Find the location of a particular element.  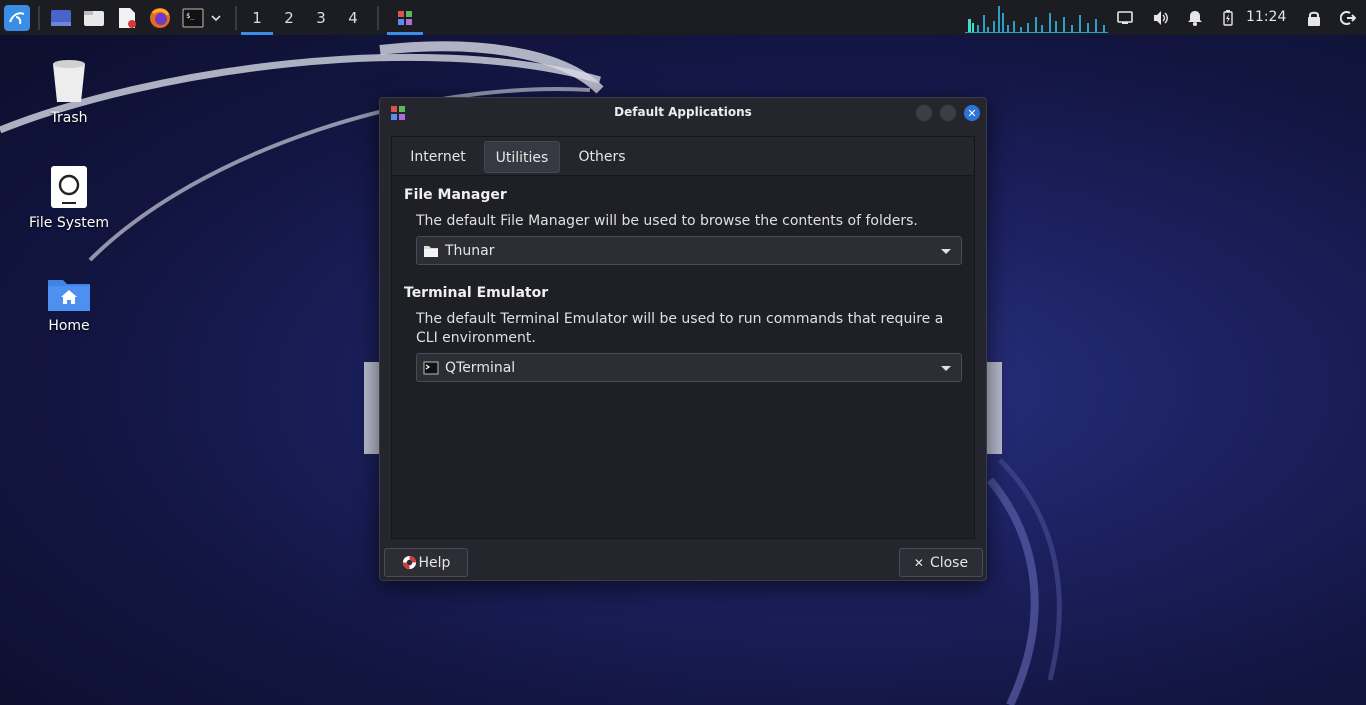

battery-icon is located at coordinates (1228, 17).